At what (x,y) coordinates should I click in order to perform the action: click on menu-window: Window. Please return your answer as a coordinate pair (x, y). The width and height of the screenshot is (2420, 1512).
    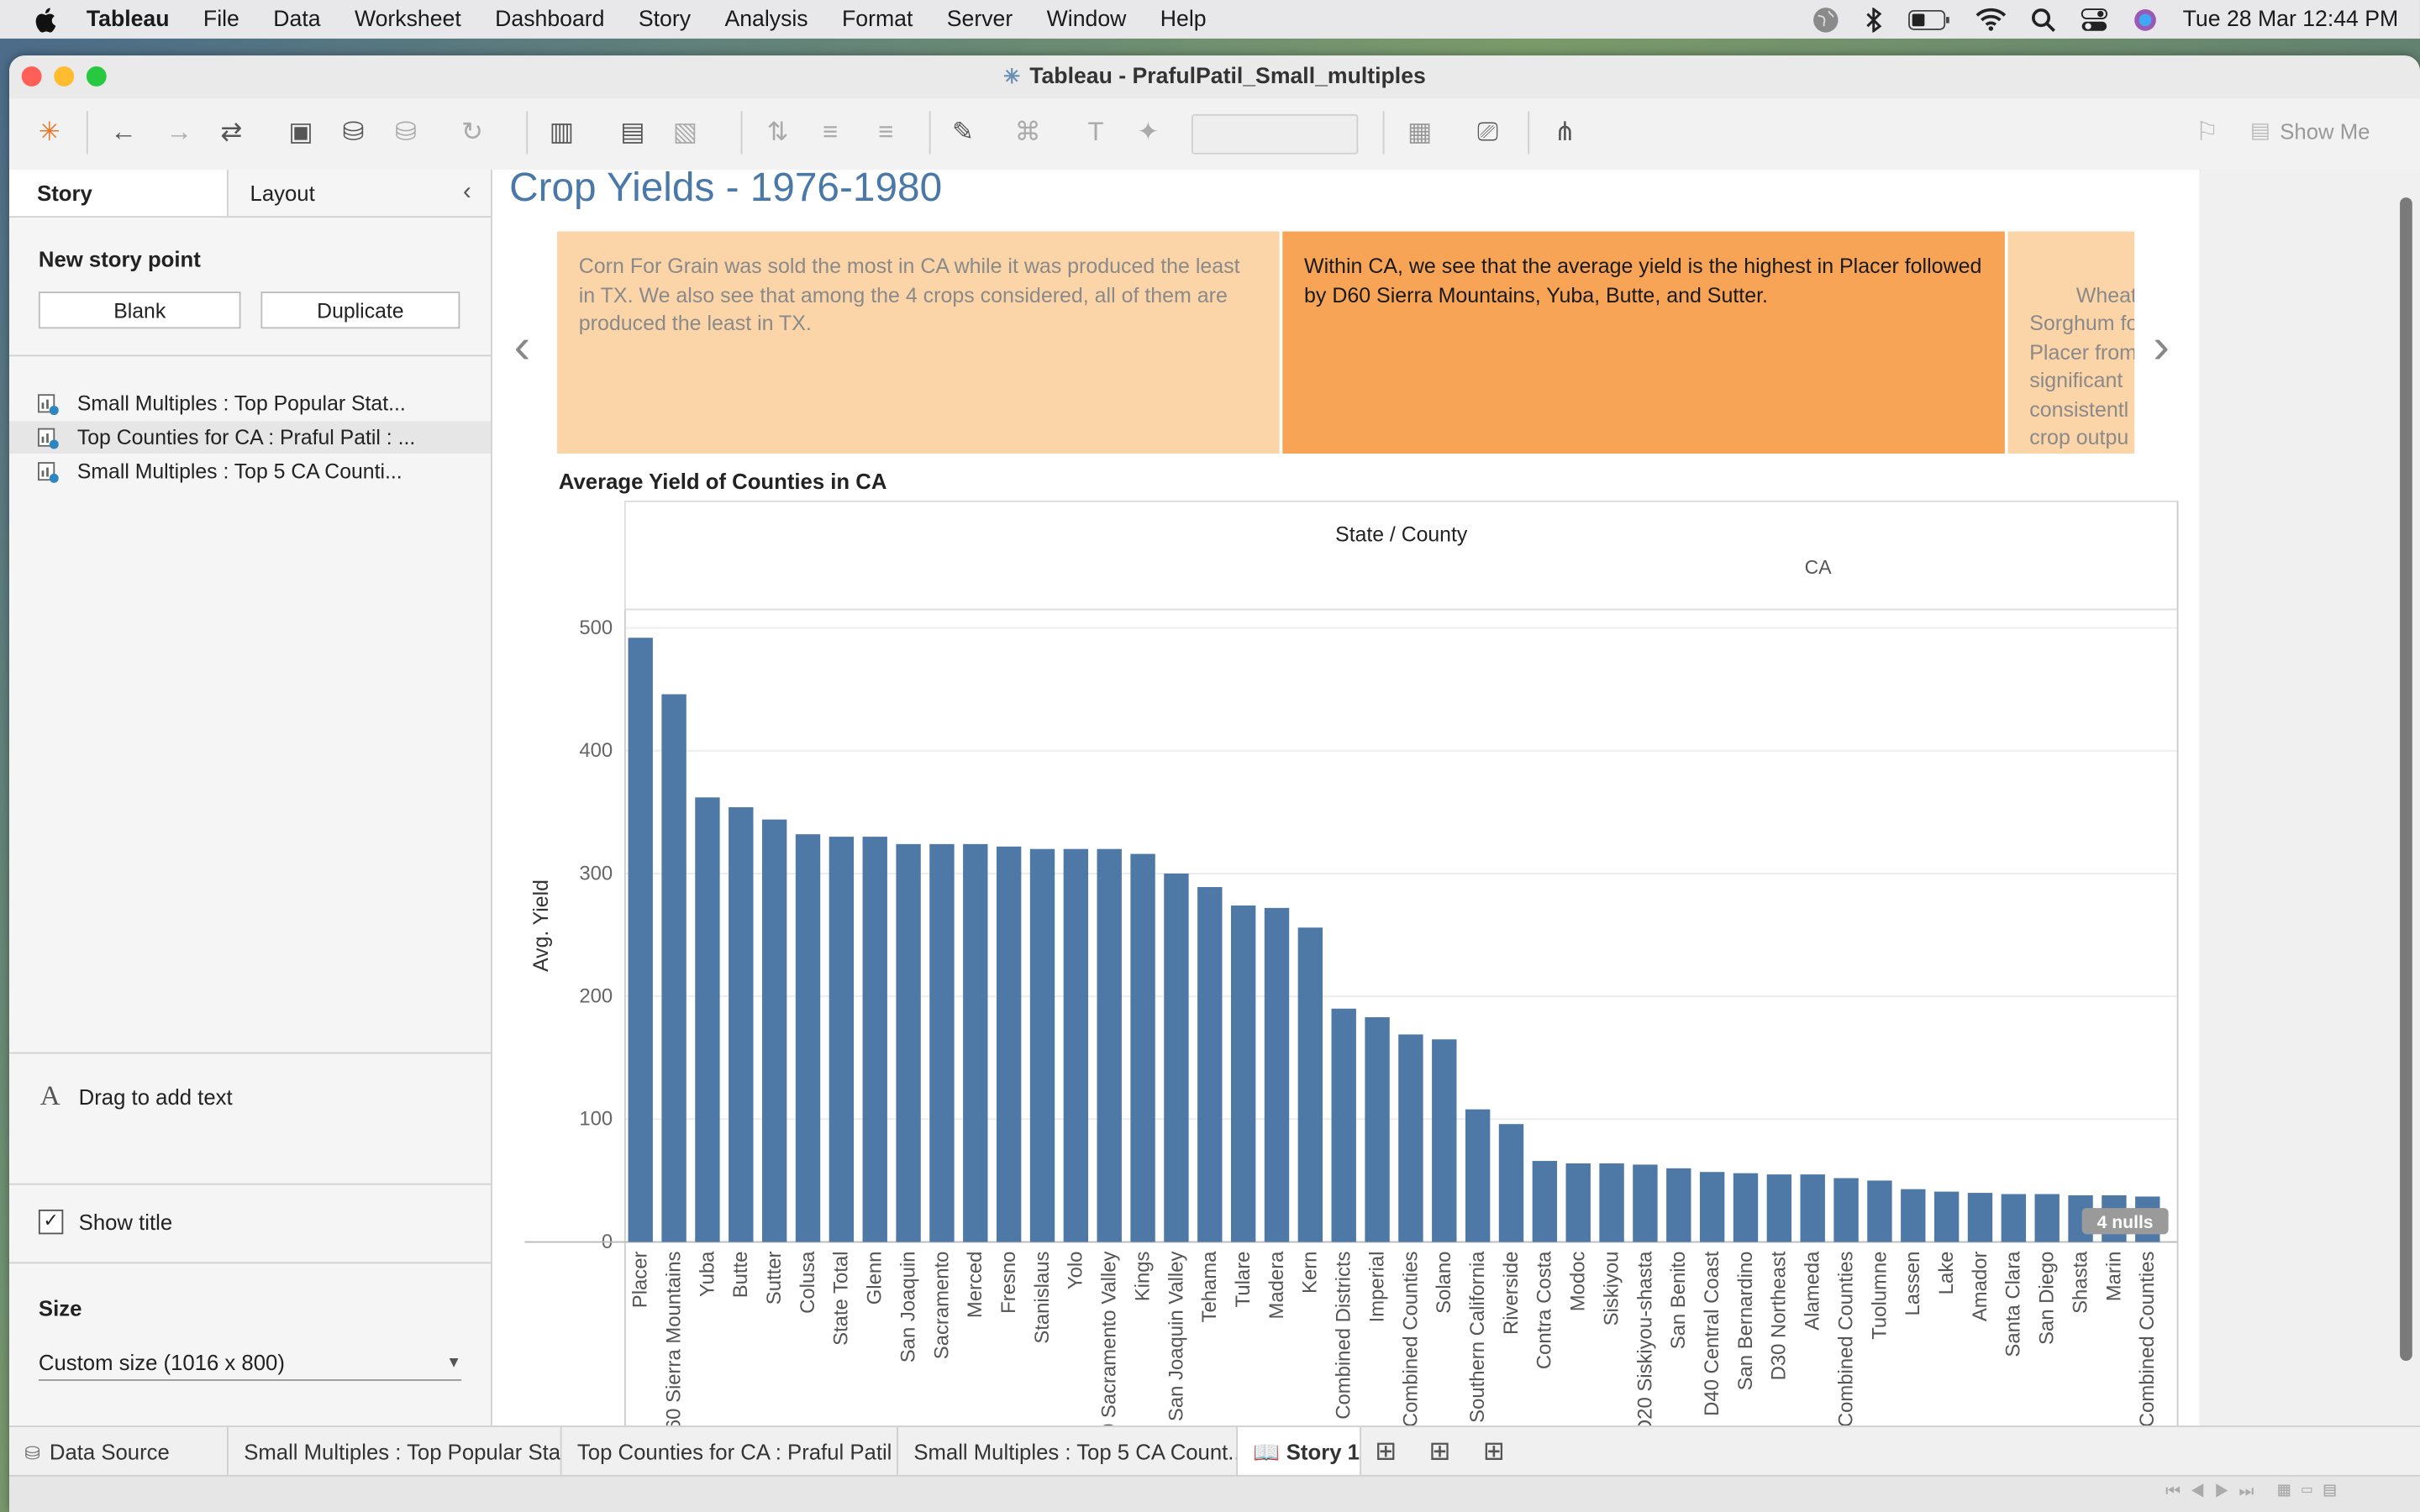
    Looking at the image, I should click on (1087, 19).